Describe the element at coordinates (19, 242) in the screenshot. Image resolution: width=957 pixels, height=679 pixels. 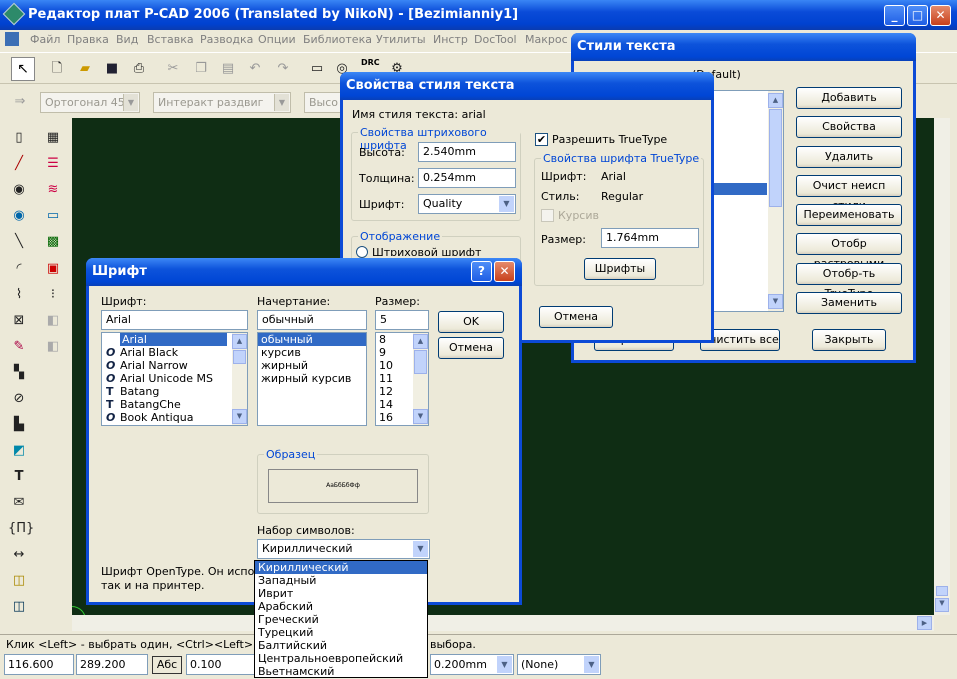
I see `line-icon: ╲` at that location.